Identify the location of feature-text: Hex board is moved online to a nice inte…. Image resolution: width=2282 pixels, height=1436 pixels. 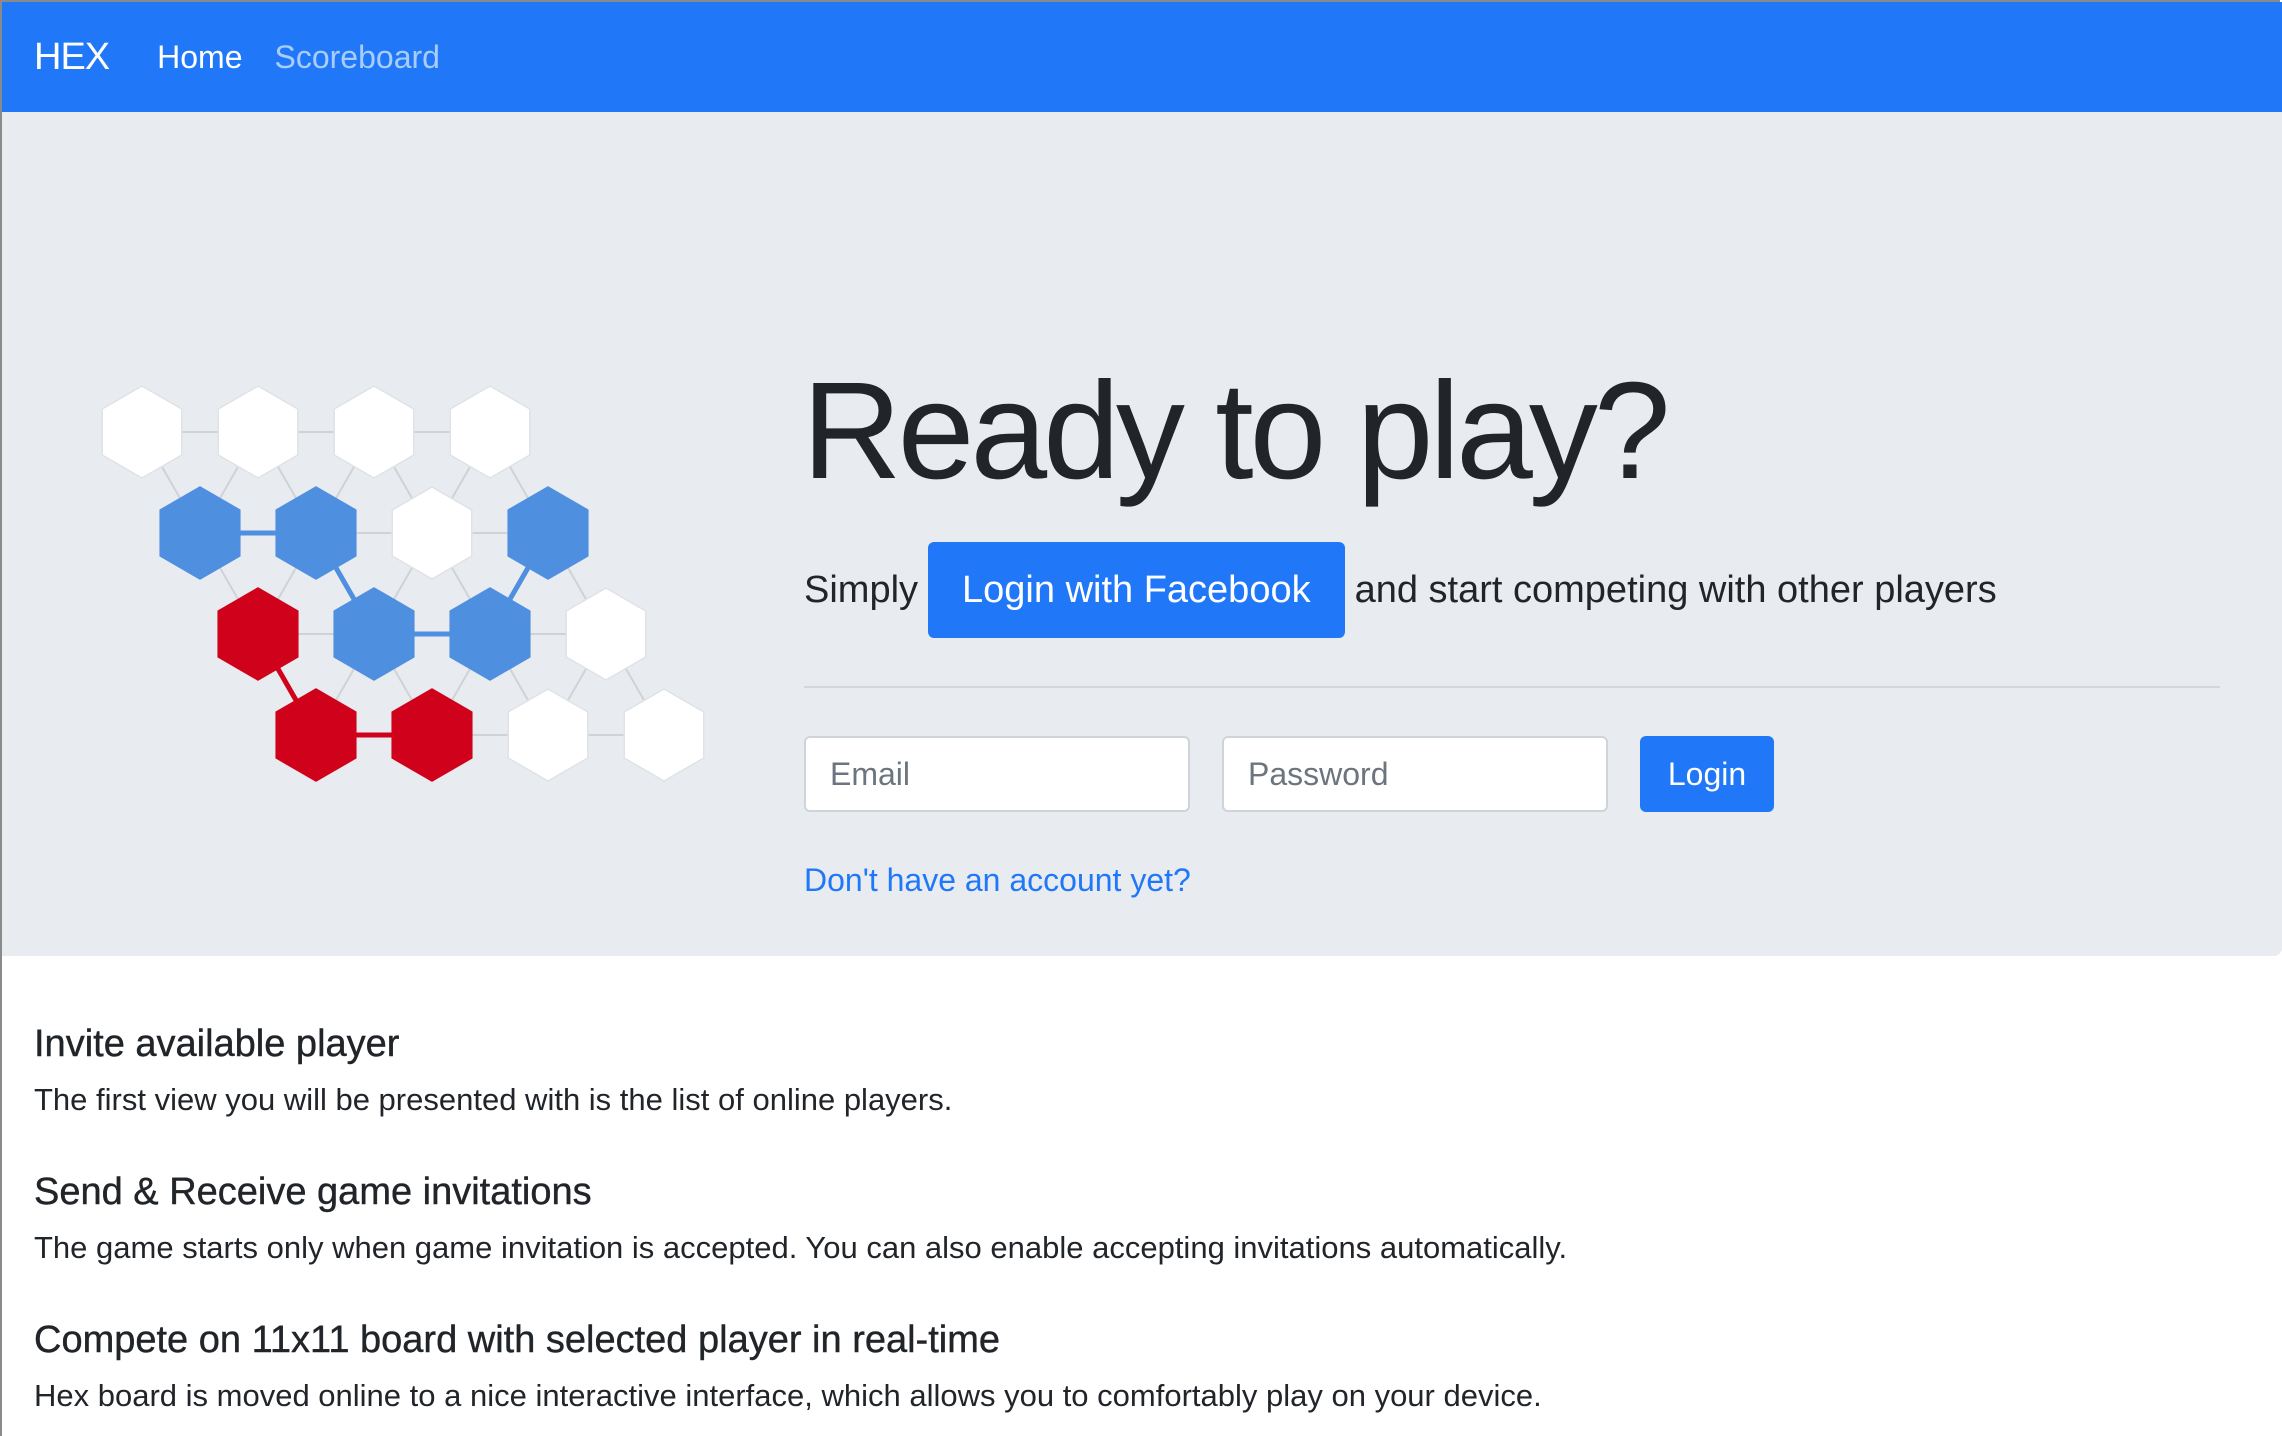
(788, 1395).